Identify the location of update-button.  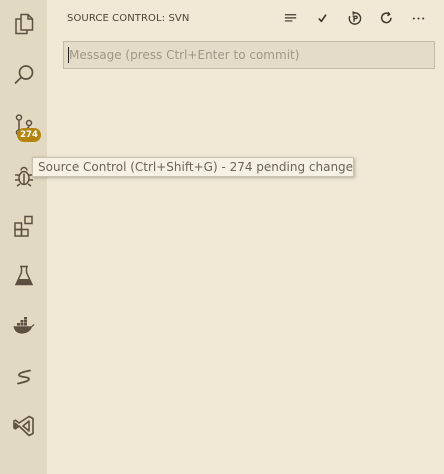
(354, 18).